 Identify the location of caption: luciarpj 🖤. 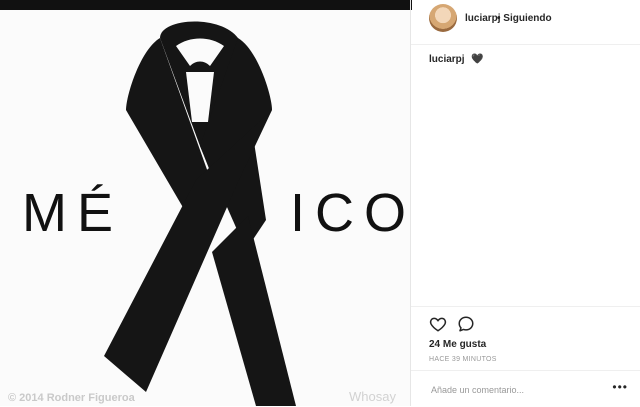
(456, 59).